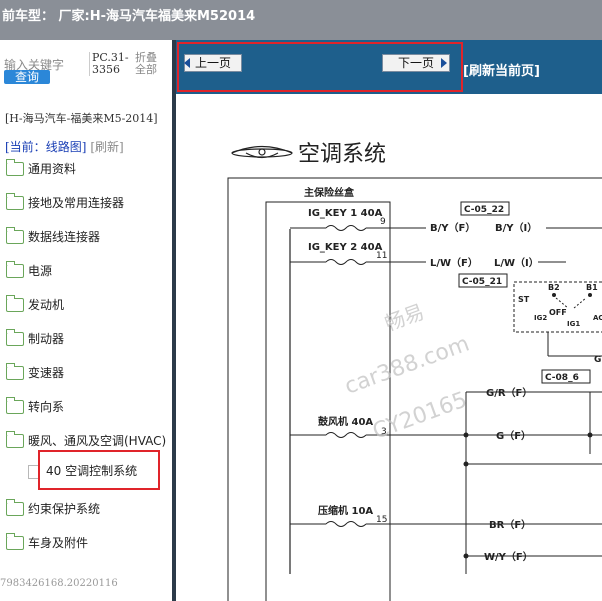 The width and height of the screenshot is (602, 601). Describe the element at coordinates (35, 339) in the screenshot. I see `tree-item-brakes: 制动器` at that location.